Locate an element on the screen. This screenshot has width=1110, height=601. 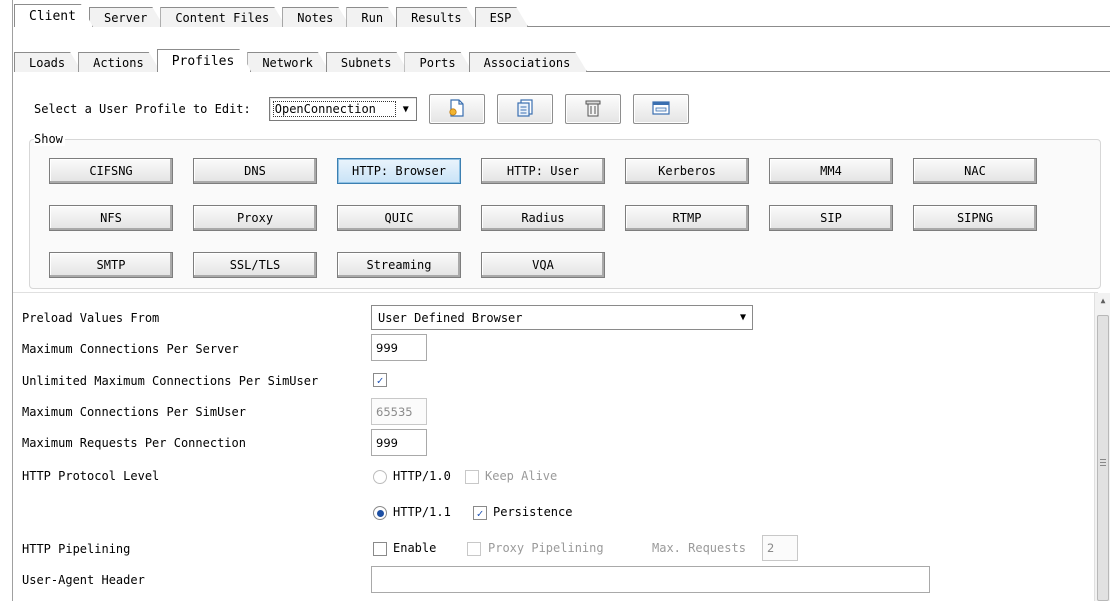
chevron-down-icon: ▼ is located at coordinates (405, 109).